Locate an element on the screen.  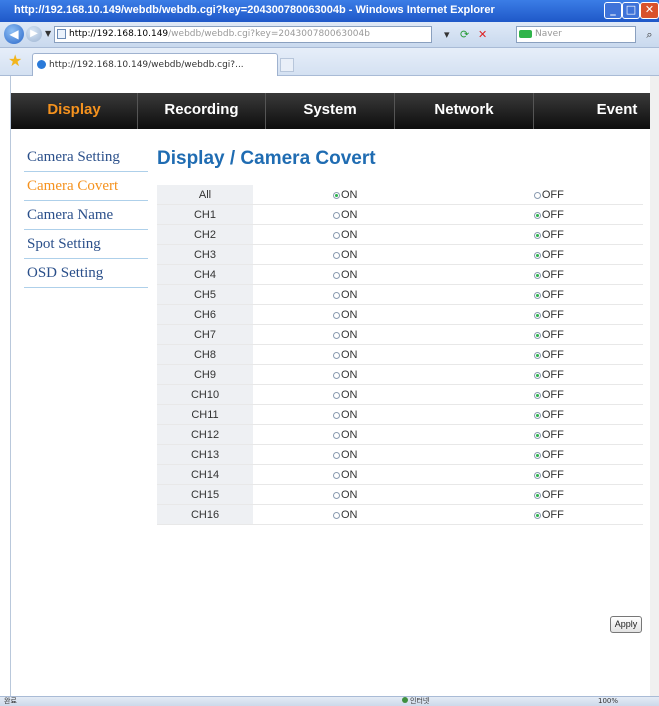
search-input: Naver is located at coordinates (576, 34).